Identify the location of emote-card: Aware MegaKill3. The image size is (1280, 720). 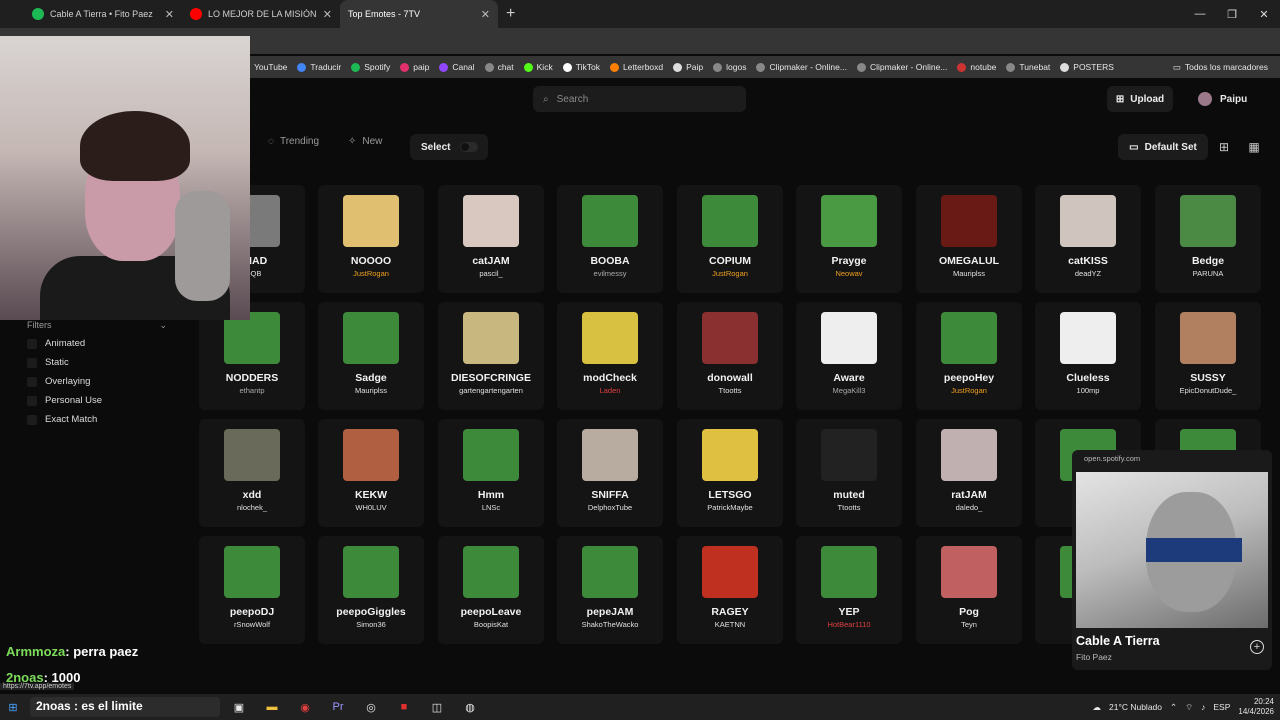
(849, 356).